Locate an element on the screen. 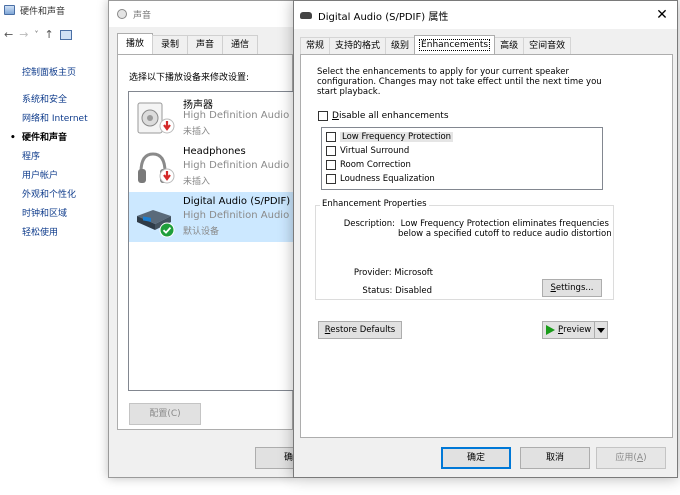  sidebar-link-clock-region: 时钟和区域 is located at coordinates (58, 214).